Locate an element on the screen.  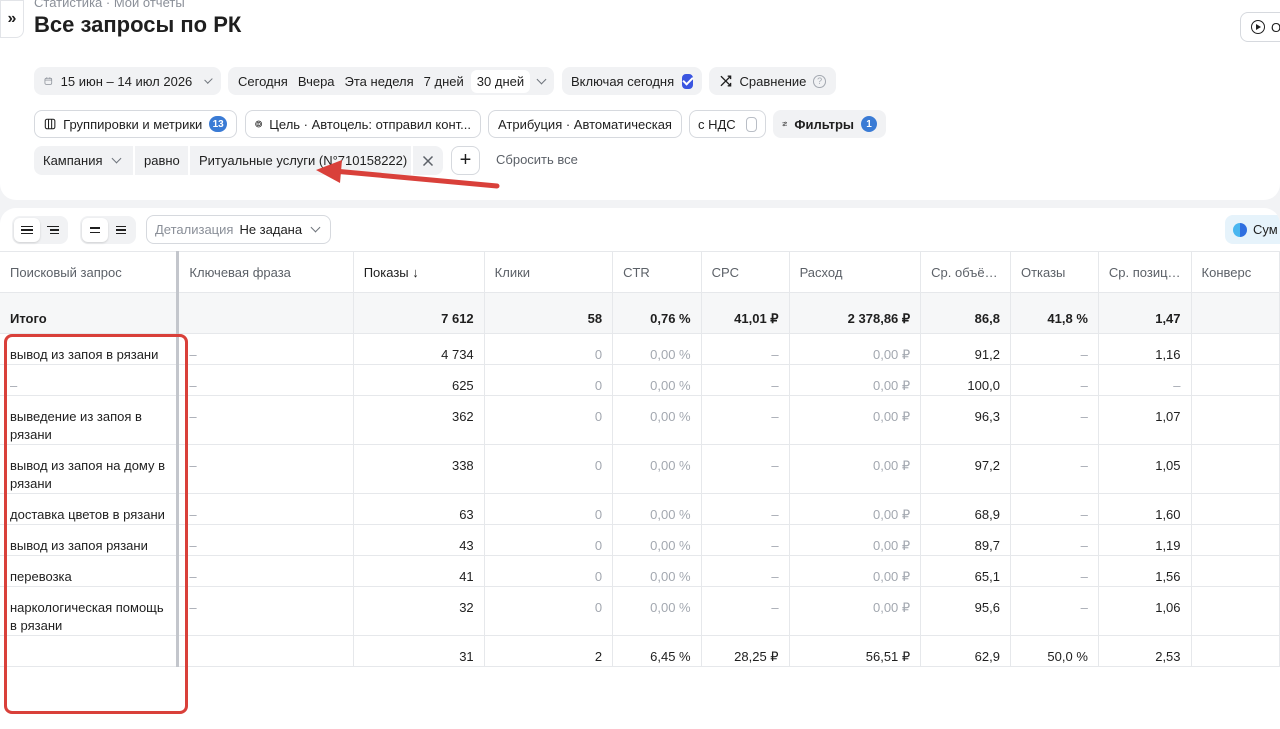
cell-cpc: 28,25 ₽ is located at coordinates (745, 651).